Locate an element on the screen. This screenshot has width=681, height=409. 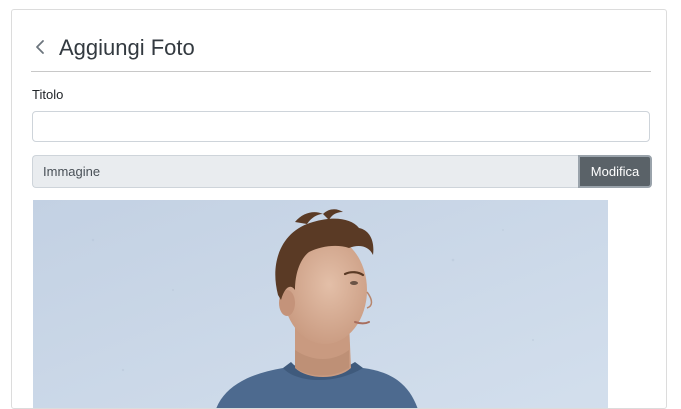
chevron-left-icon is located at coordinates (40, 47).